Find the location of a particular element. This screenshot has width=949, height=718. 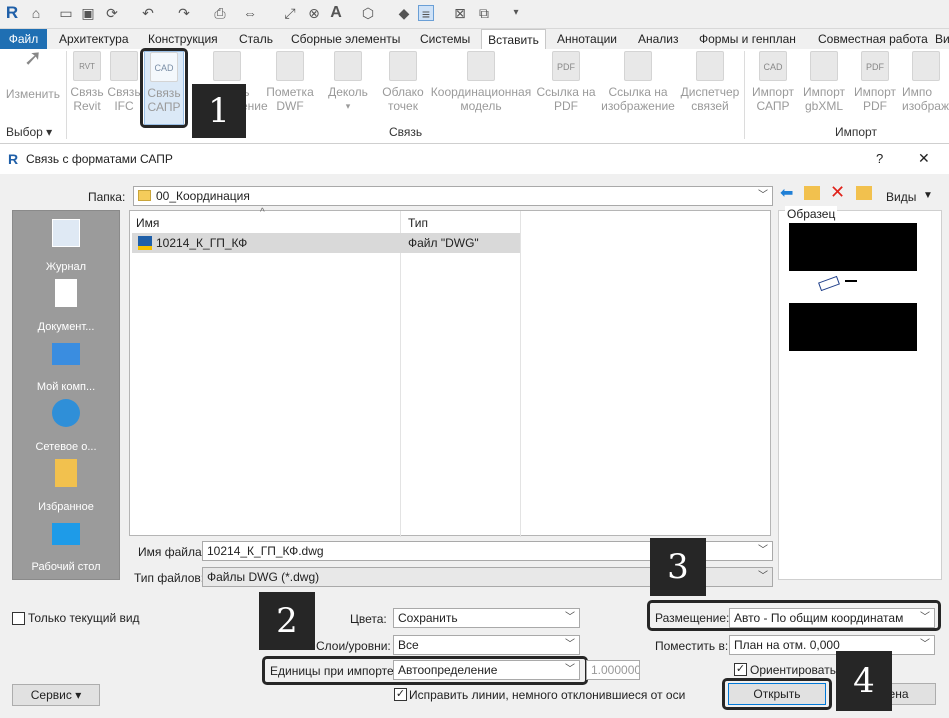

current-view-checkbox is located at coordinates (18, 618).